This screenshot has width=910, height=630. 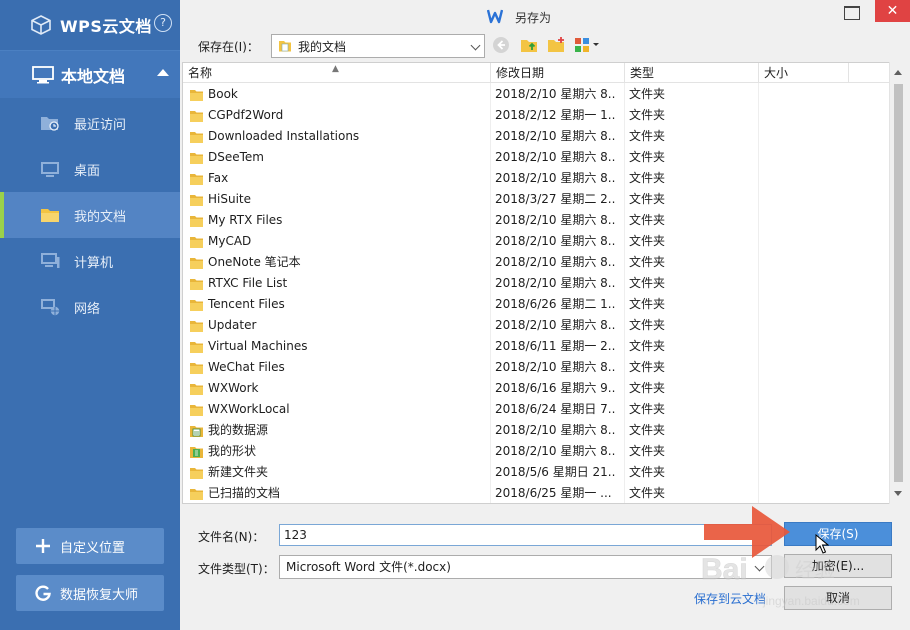 I want to click on sort-up-icon: ▲, so click(x=335, y=69).